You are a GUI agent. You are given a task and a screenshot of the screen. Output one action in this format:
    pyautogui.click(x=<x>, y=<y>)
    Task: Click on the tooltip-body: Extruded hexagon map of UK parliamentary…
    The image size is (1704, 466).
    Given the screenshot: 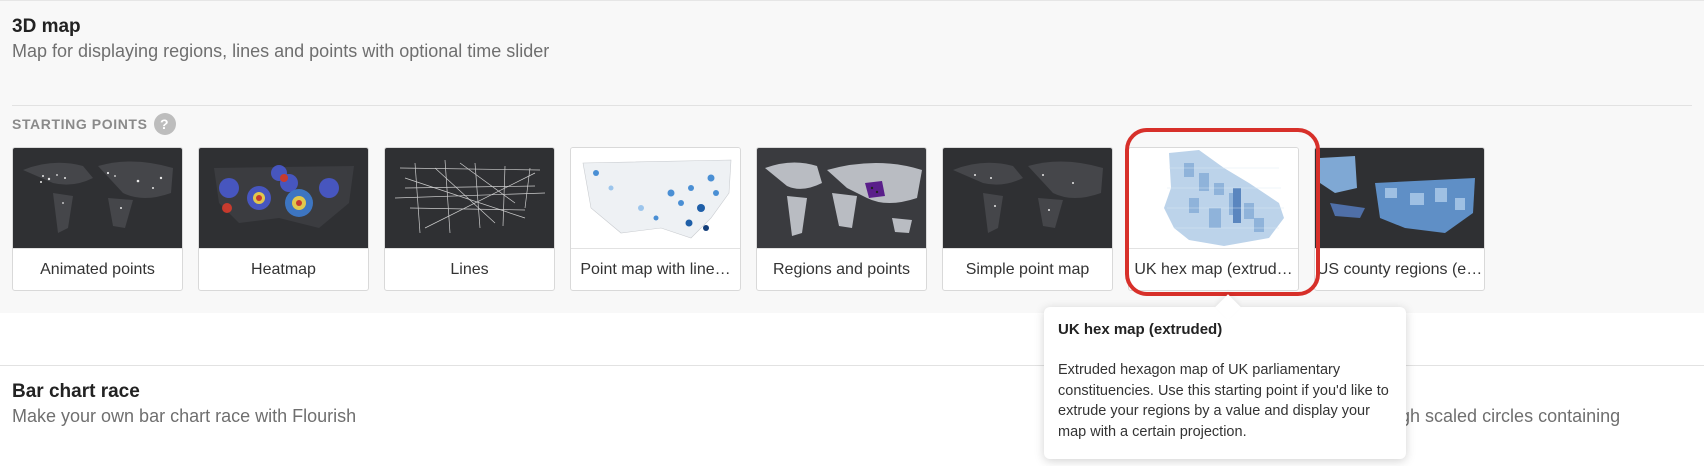 What is the action you would take?
    pyautogui.click(x=1223, y=401)
    